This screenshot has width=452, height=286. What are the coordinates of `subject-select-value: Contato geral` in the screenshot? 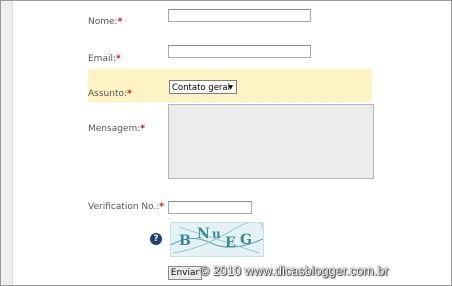 It's located at (201, 88).